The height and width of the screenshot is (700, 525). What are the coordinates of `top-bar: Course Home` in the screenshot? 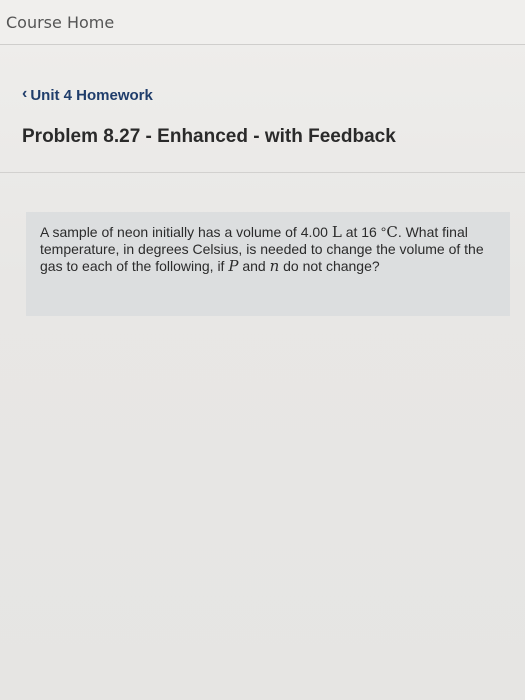 It's located at (262, 22).